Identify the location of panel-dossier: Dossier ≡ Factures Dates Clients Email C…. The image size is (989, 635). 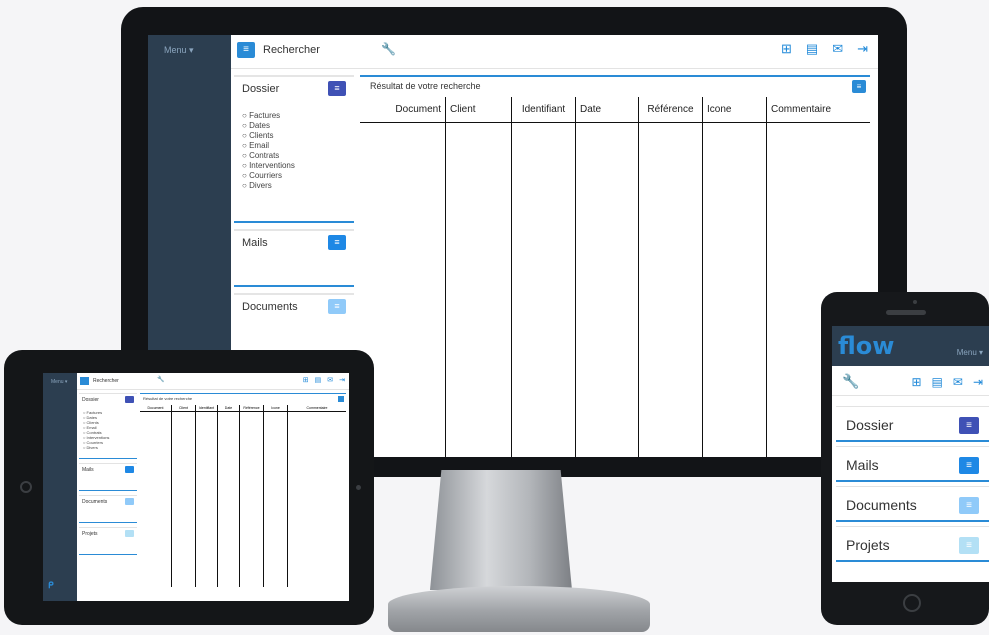
(294, 149).